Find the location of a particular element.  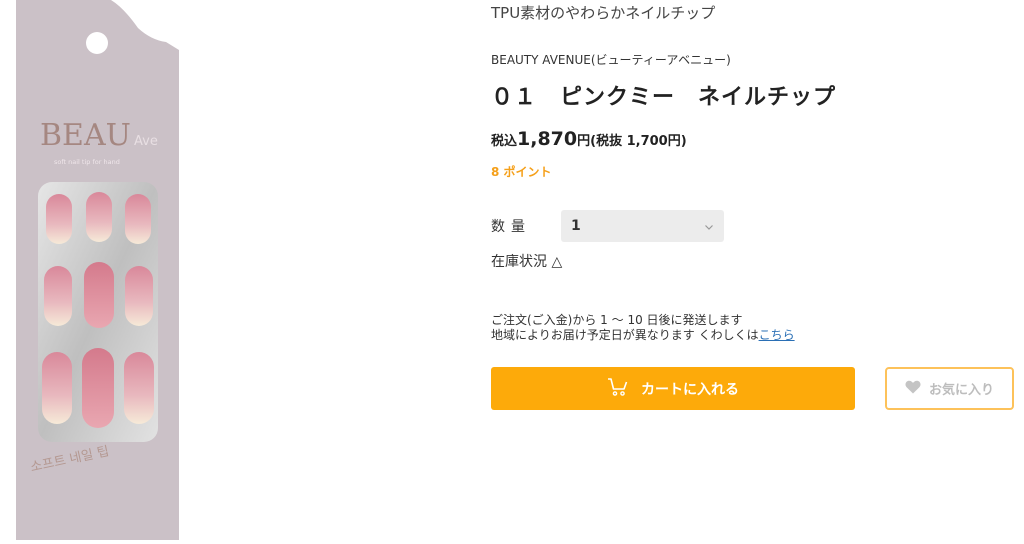

stock-status: 在庫状況 △ is located at coordinates (526, 261).